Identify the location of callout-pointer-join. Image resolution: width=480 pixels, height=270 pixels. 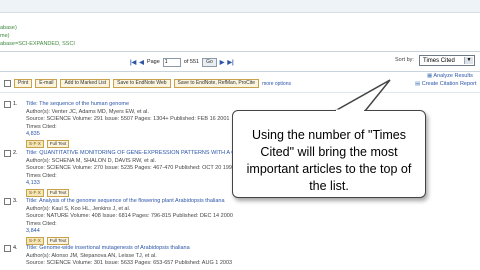
(350, 111).